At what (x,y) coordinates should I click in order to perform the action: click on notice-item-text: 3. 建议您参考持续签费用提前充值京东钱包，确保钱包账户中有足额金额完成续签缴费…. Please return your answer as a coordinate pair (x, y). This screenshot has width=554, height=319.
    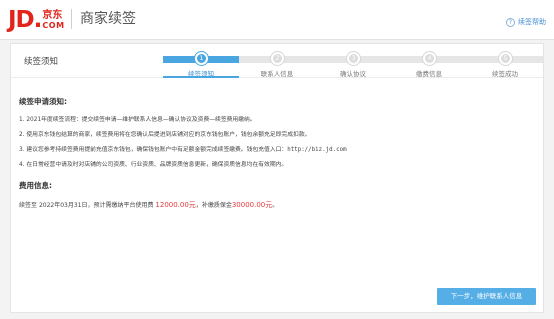
    Looking at the image, I should click on (153, 150).